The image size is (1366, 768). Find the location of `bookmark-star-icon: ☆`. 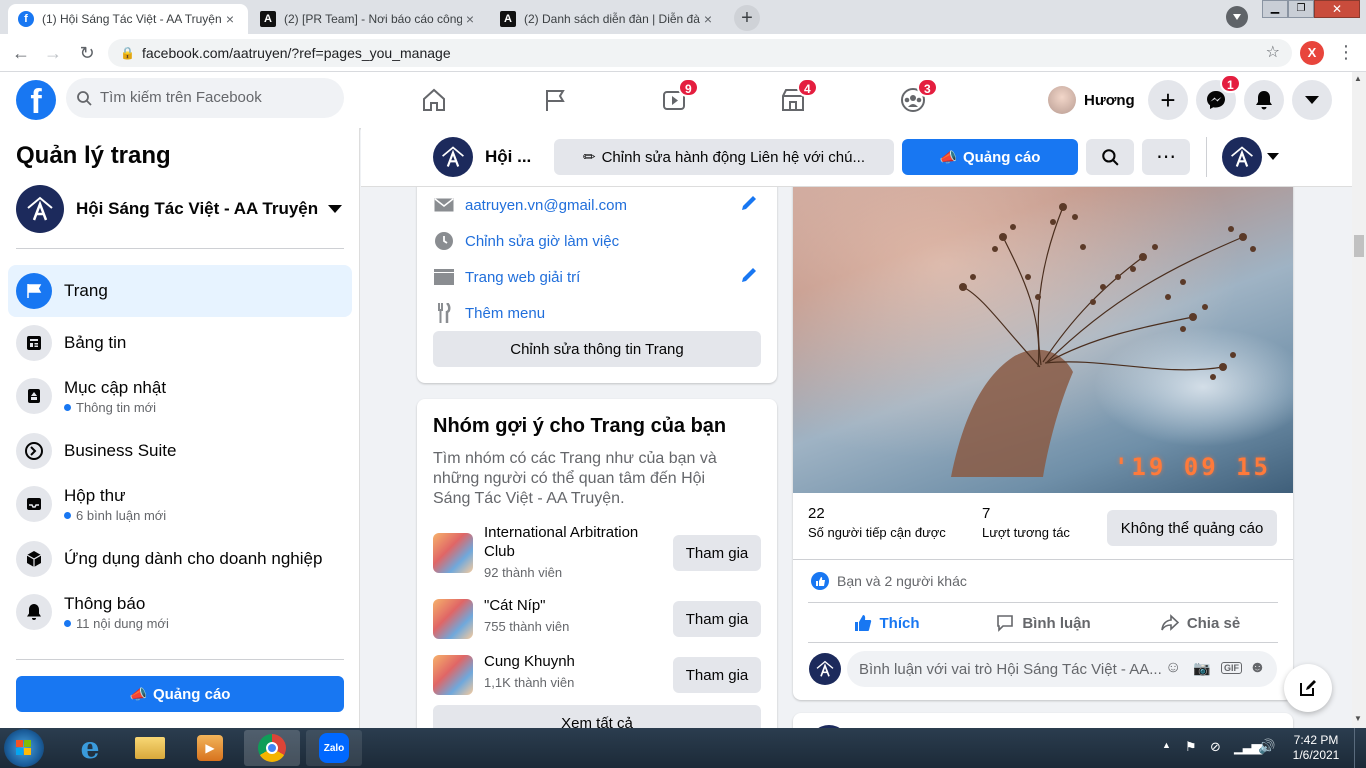

bookmark-star-icon: ☆ is located at coordinates (1273, 53).